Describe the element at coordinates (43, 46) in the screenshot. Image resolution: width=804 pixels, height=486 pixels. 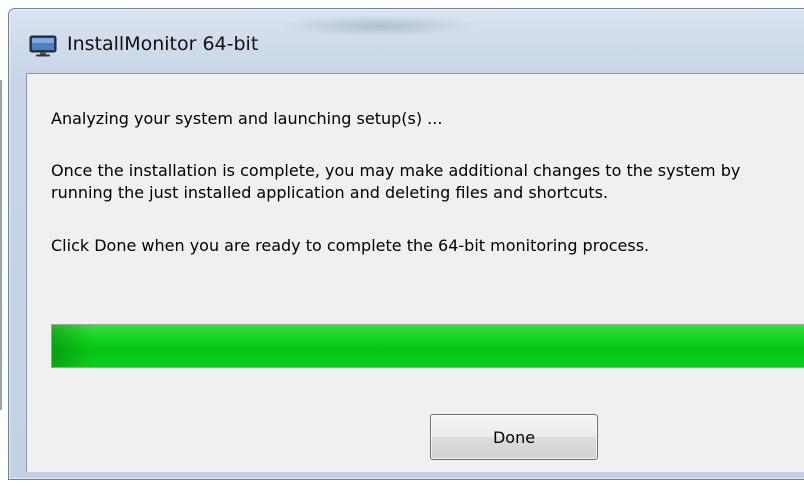
I see `monitor-icon` at that location.